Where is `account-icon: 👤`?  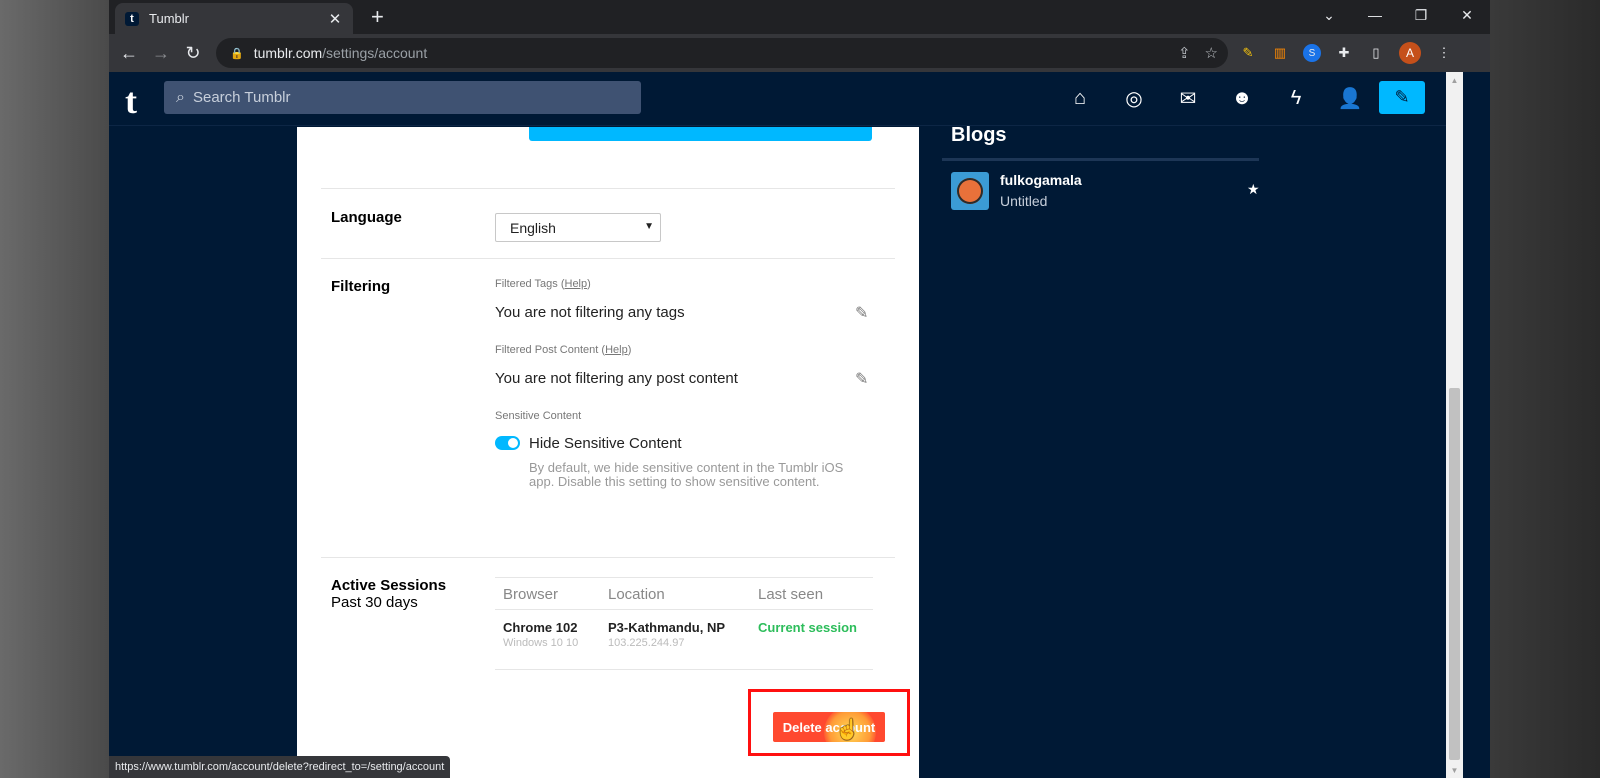
account-icon: 👤 is located at coordinates (1350, 98).